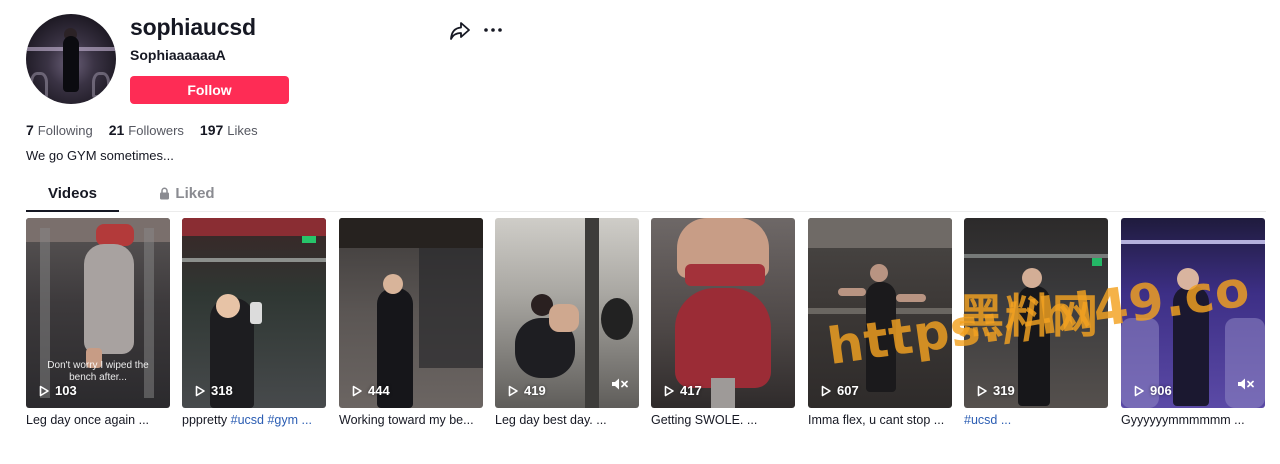  I want to click on following-count: 7, so click(30, 130).